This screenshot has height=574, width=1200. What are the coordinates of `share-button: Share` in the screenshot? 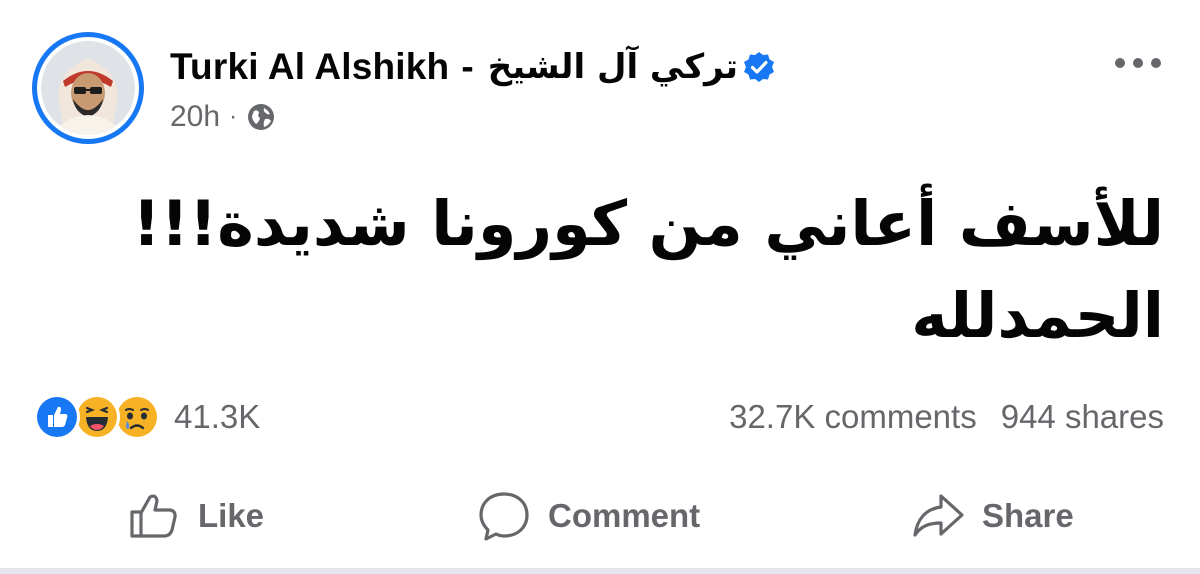 It's located at (992, 516).